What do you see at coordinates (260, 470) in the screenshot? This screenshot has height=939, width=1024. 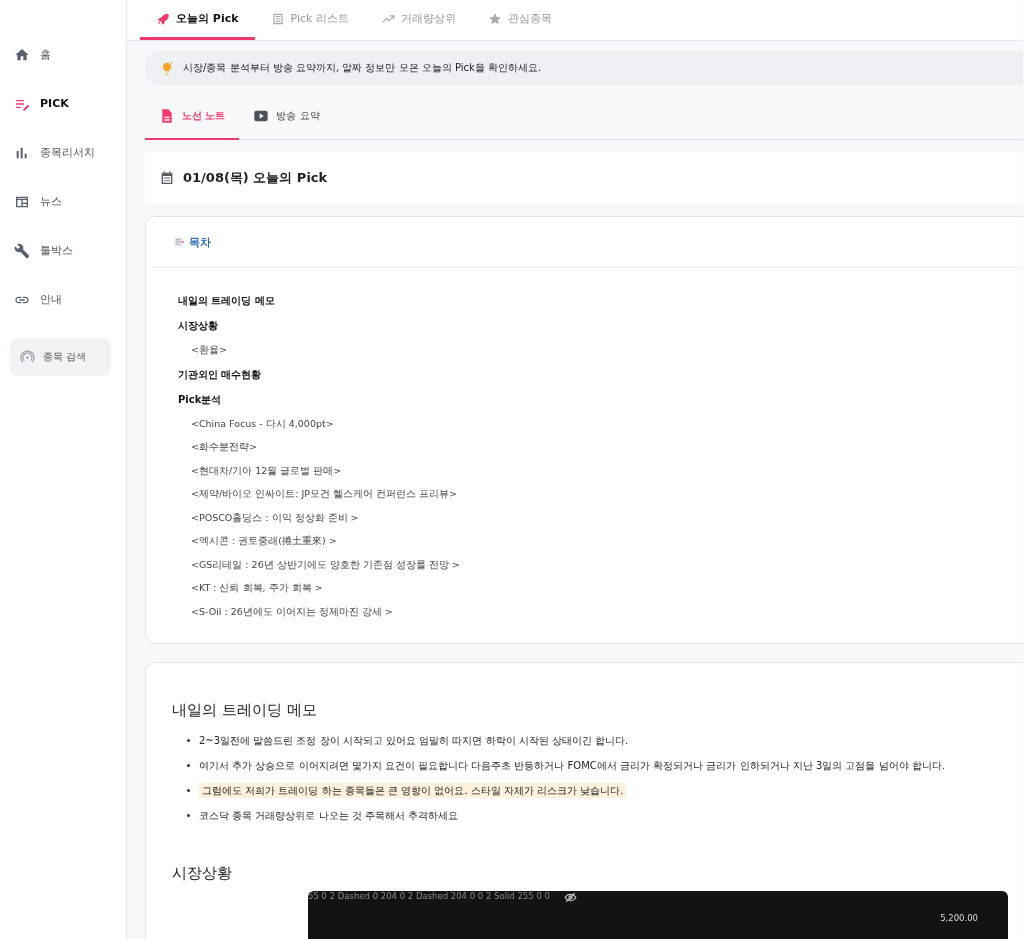 I see `toc-link: <현대차/기아 12월 글로벌 판매>` at bounding box center [260, 470].